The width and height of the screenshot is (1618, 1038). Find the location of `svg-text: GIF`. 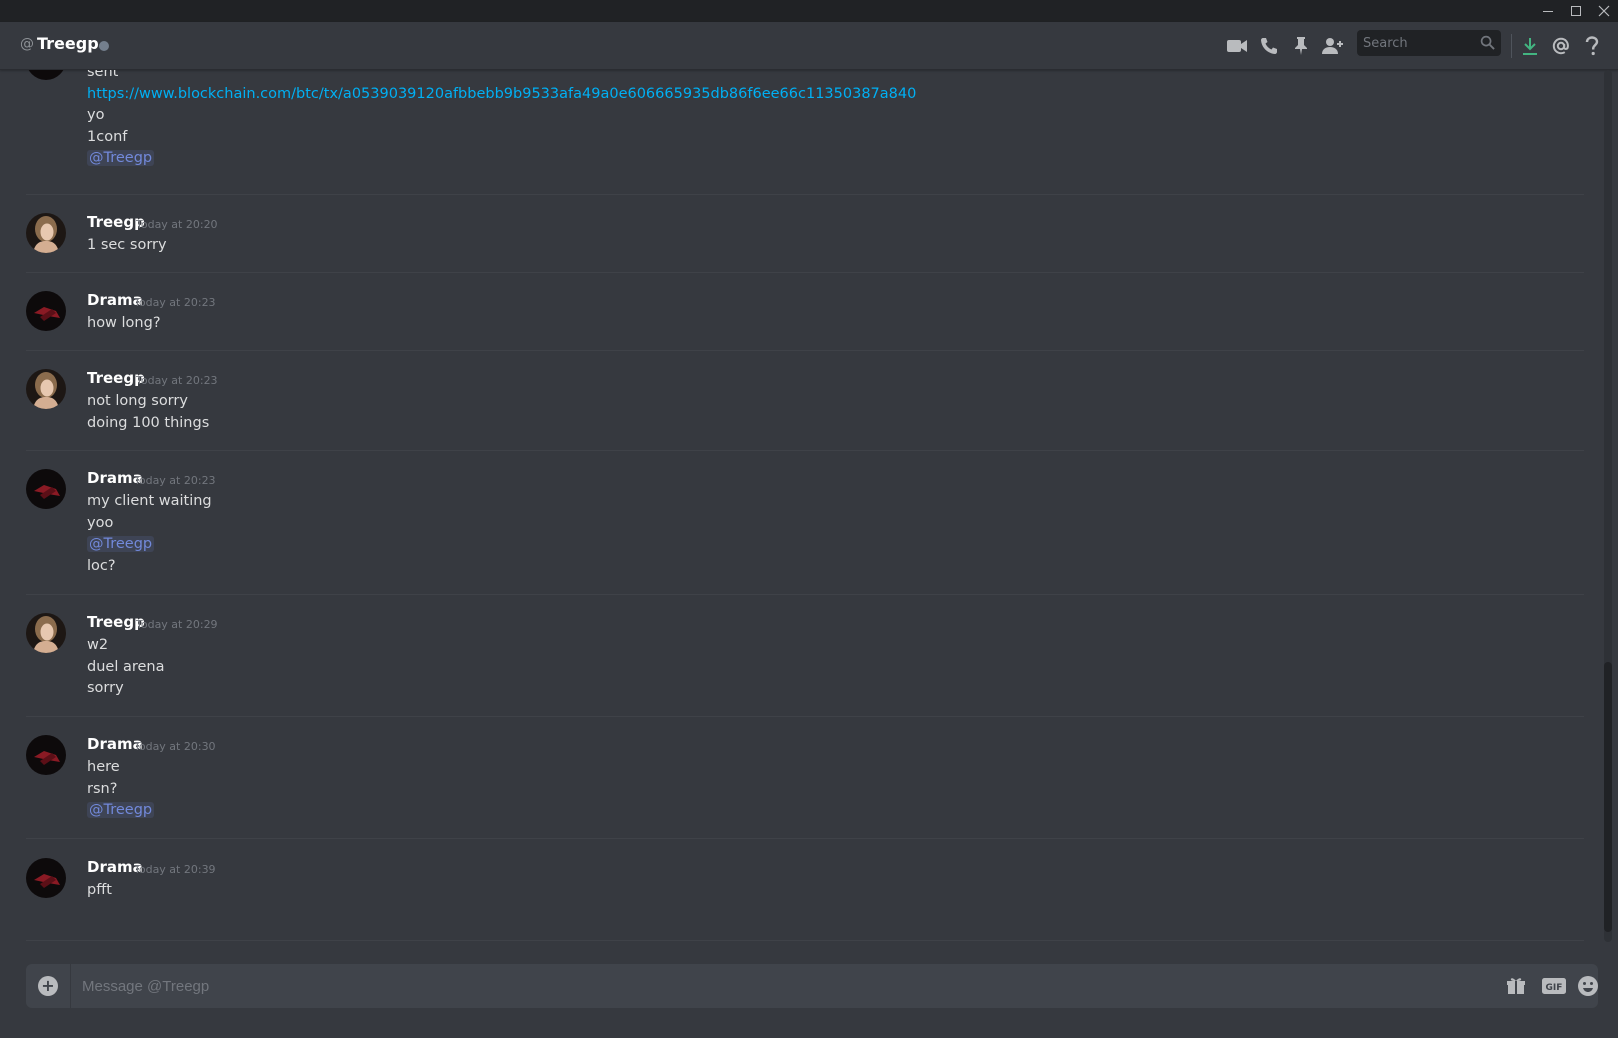

svg-text: GIF is located at coordinates (1554, 988).